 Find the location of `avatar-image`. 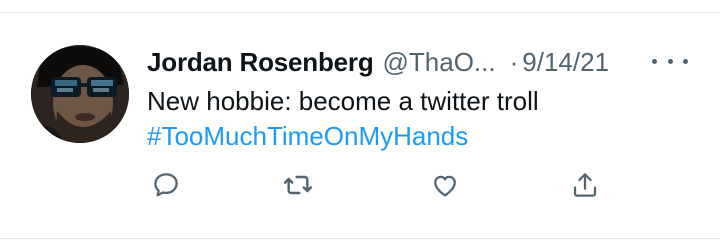

avatar-image is located at coordinates (80, 94).